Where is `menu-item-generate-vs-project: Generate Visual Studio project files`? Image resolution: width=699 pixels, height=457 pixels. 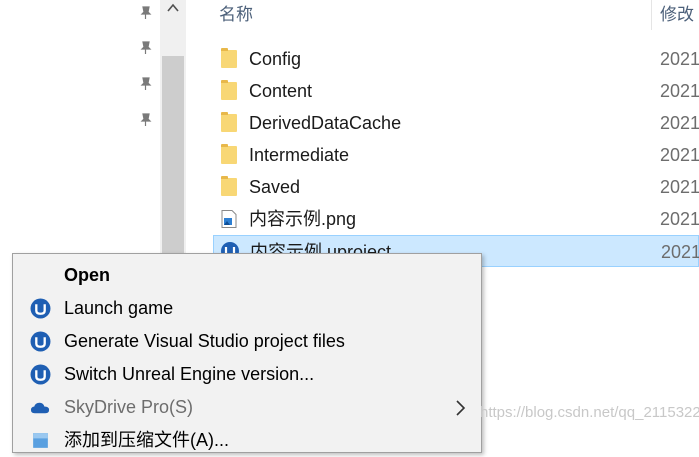
menu-item-generate-vs-project: Generate Visual Studio project files is located at coordinates (247, 341).